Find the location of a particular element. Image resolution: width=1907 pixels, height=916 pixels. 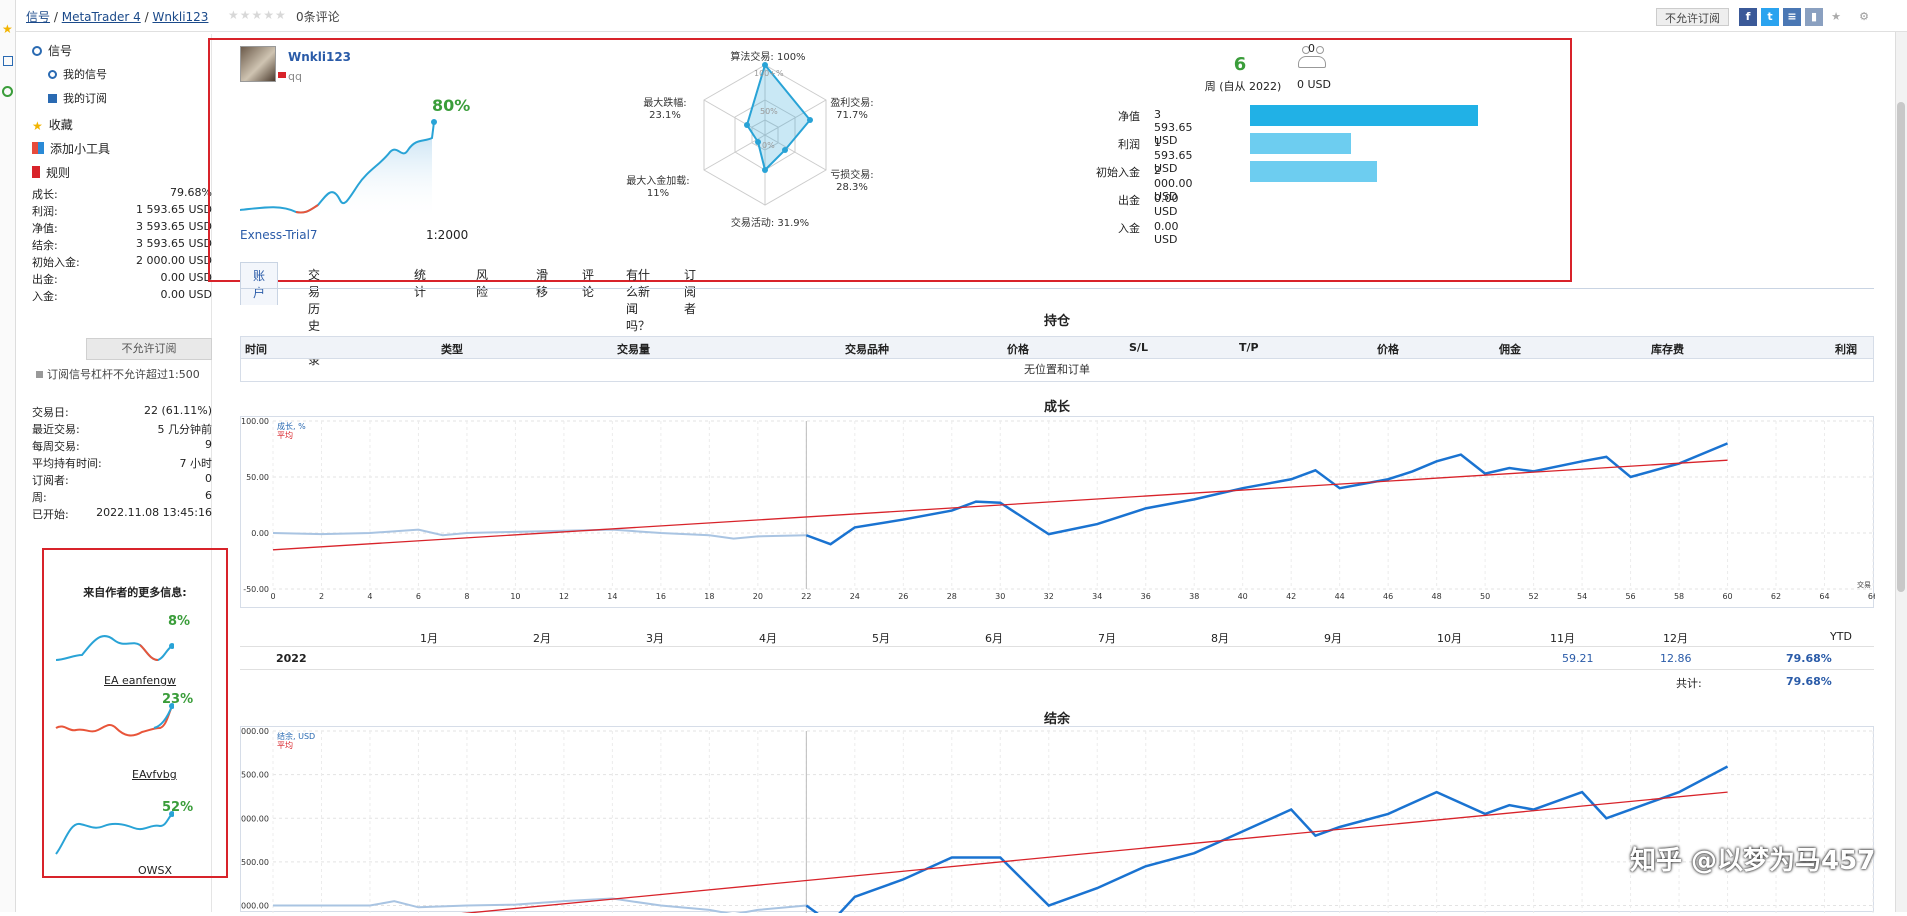

stat-row: 初始入金: 2 000.00 USD is located at coordinates (122, 263).